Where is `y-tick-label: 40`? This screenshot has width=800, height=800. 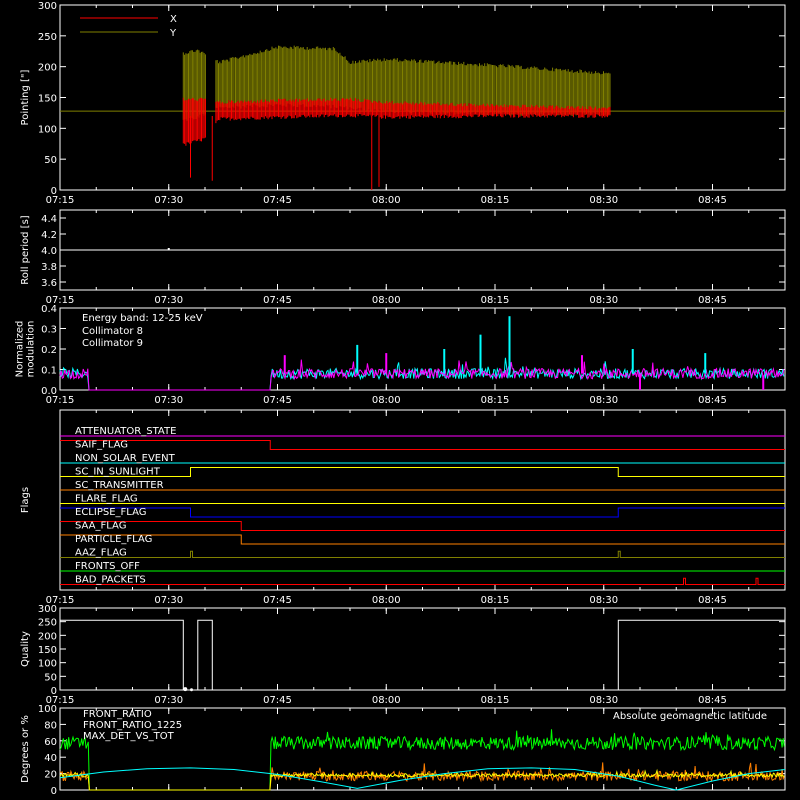
y-tick-label: 40 is located at coordinates (50, 758).